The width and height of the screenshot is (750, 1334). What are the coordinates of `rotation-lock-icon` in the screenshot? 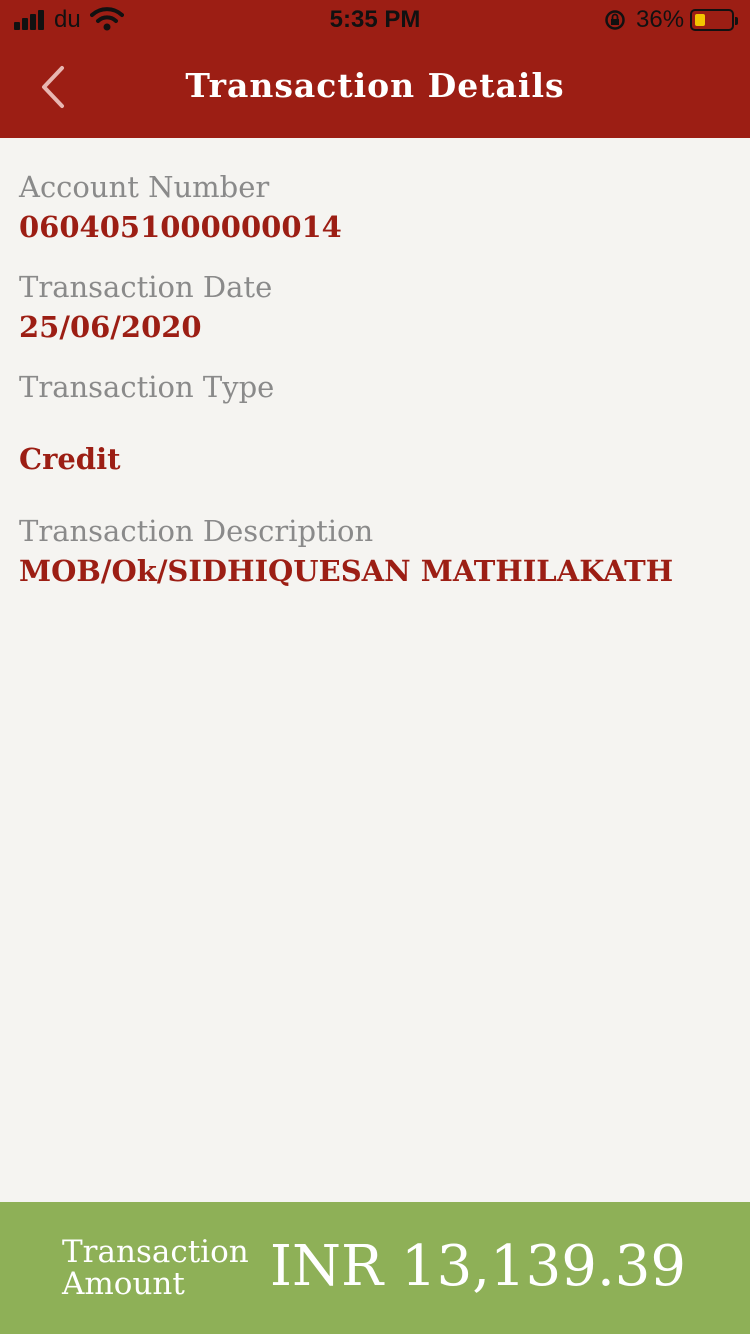 It's located at (615, 20).